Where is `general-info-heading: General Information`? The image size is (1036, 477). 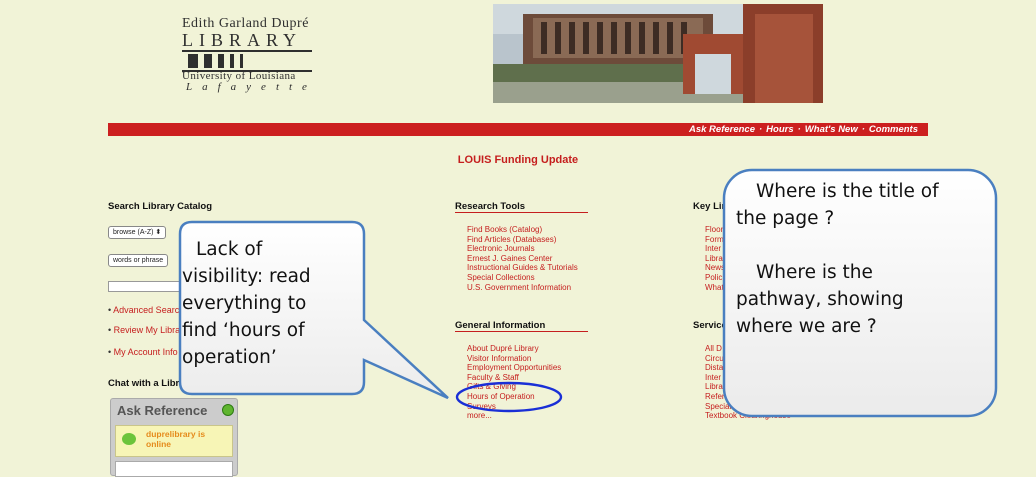
general-info-heading: General Information is located at coordinates (500, 325).